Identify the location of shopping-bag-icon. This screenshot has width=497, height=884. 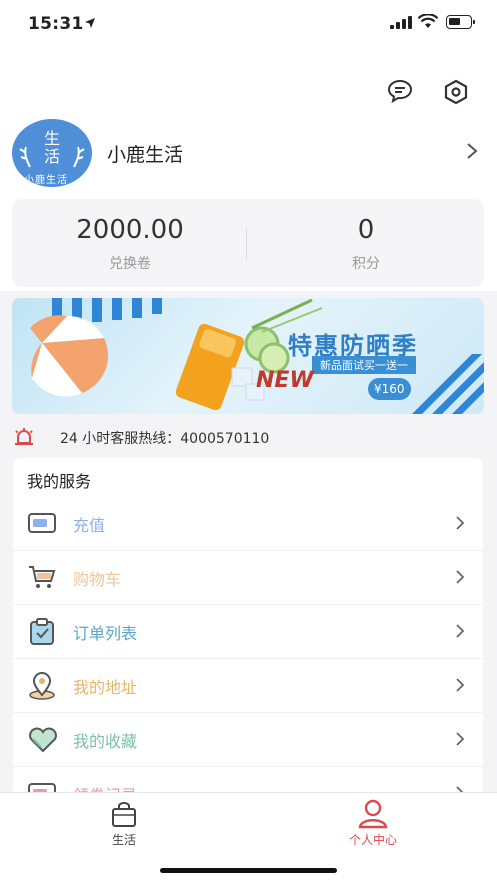
(124, 814).